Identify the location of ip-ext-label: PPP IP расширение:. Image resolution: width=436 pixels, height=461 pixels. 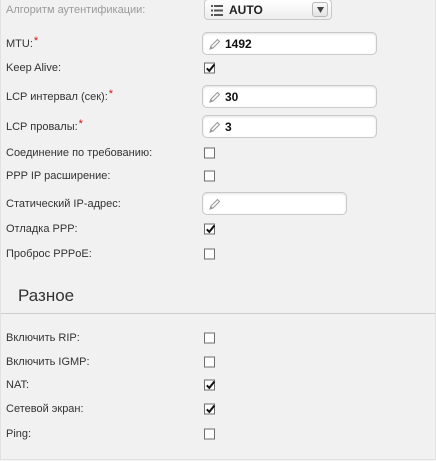
(58, 176).